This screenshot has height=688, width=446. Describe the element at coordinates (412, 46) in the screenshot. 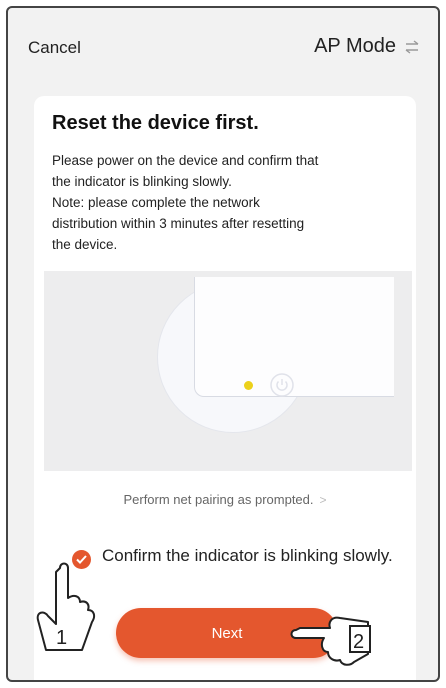

I see `swap-icon` at that location.